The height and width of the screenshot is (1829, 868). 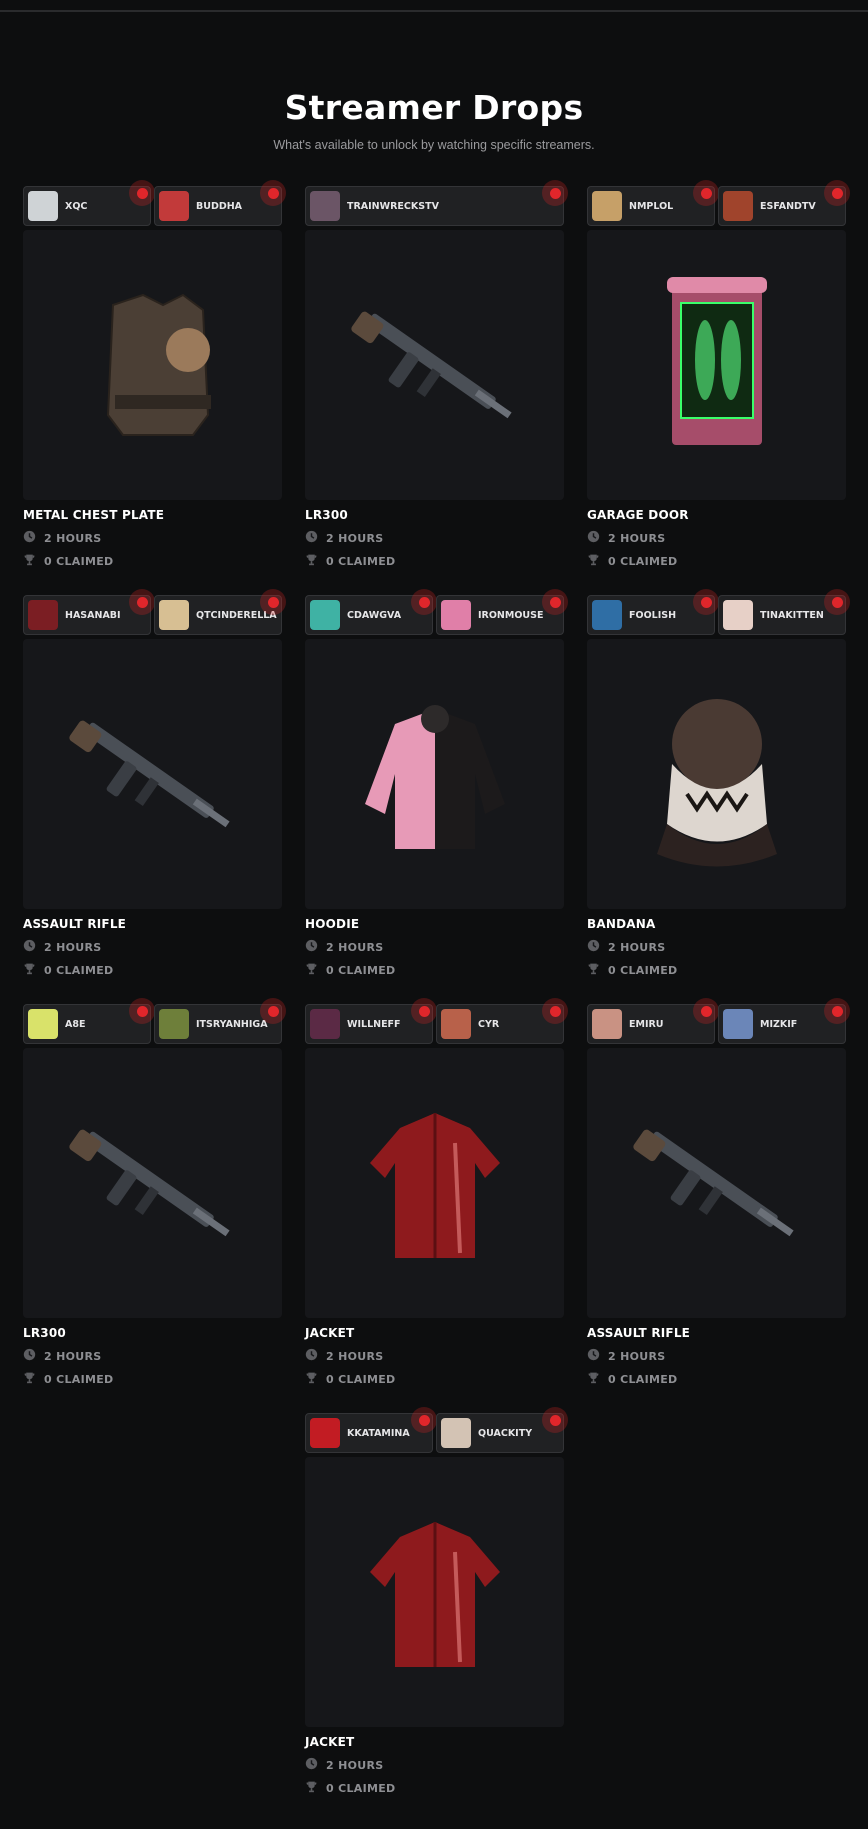 What do you see at coordinates (784, 612) in the screenshot?
I see `streamer-tab: TINAKITTEN` at bounding box center [784, 612].